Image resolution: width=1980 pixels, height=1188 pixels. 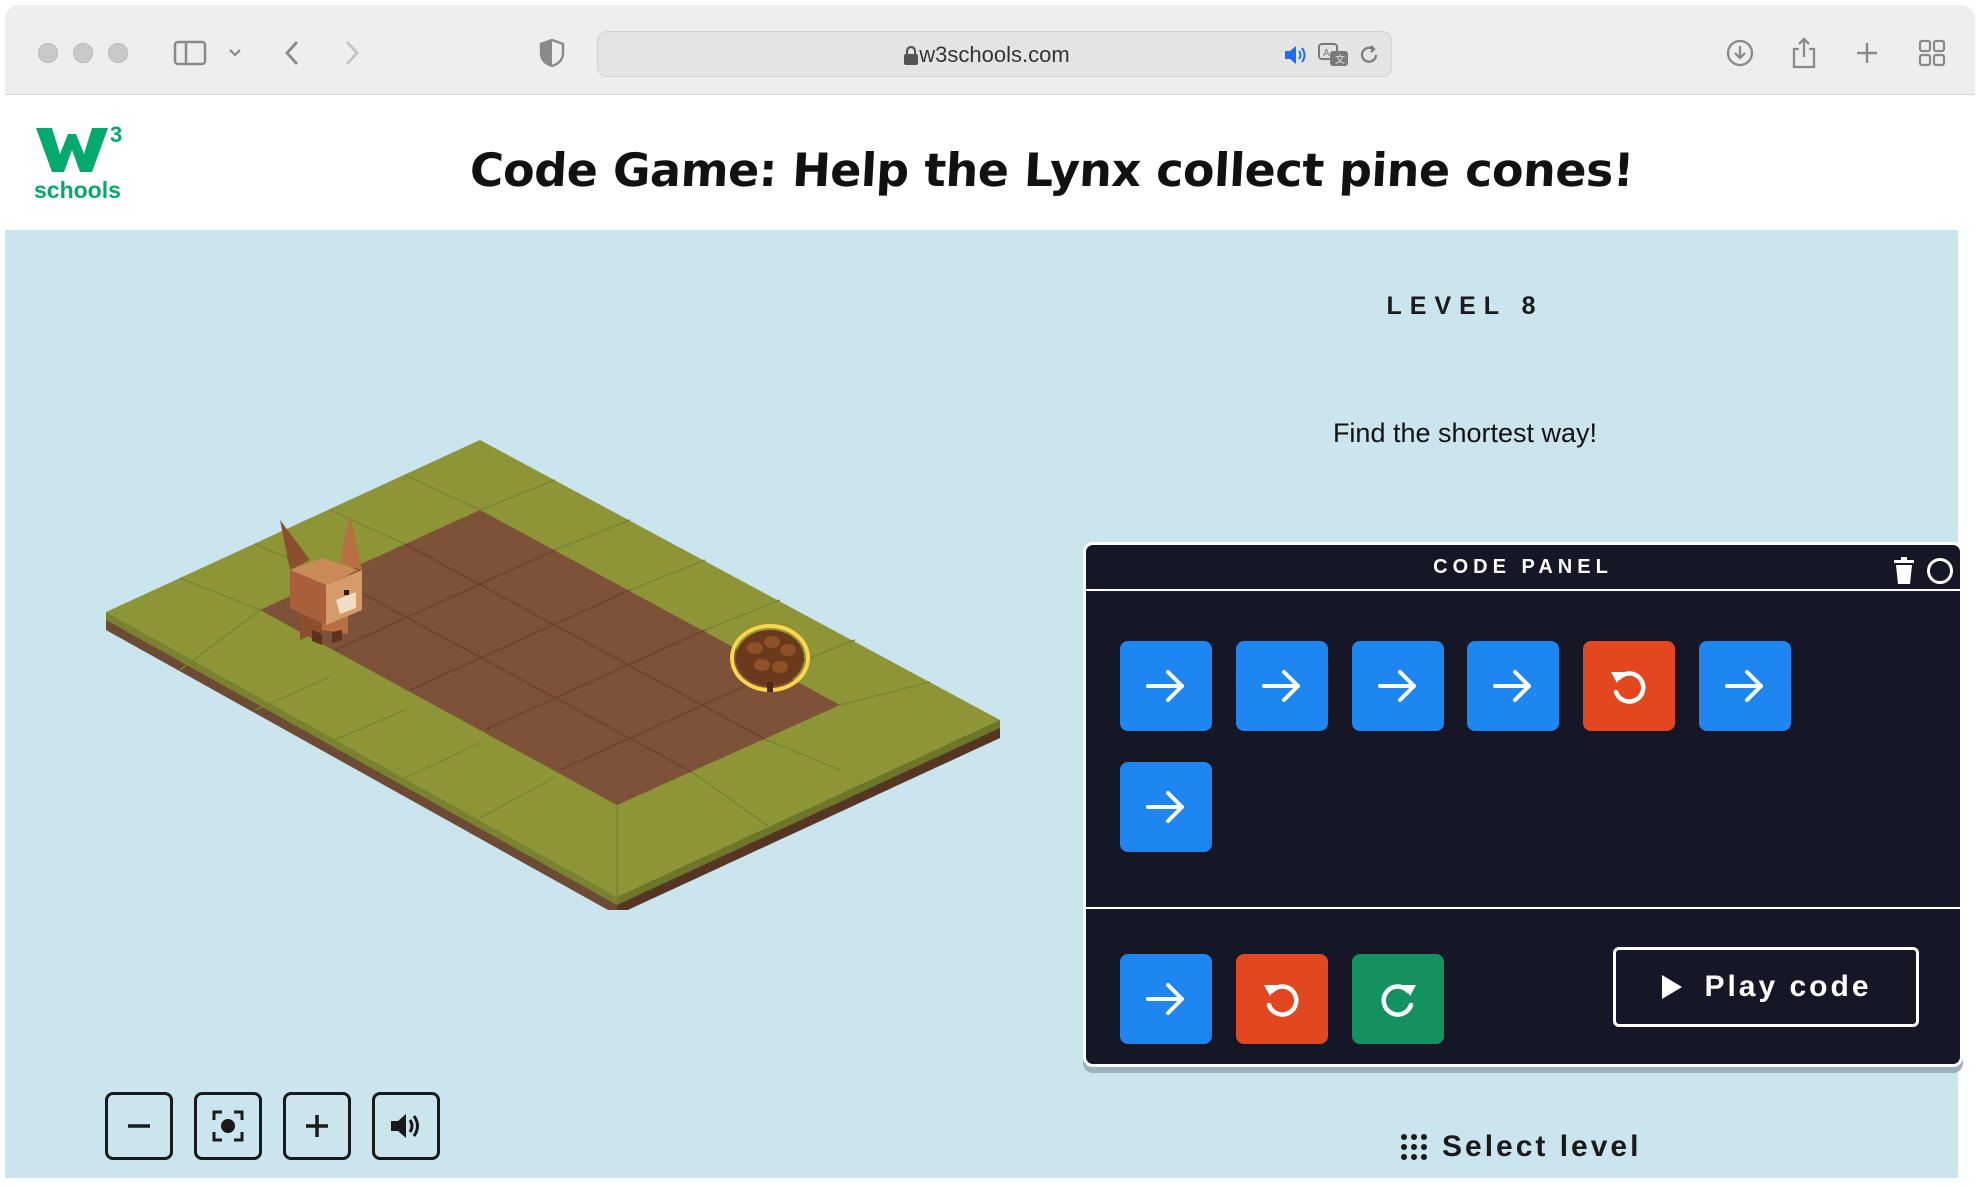 I want to click on rotate-right-icon, so click(x=1398, y=999).